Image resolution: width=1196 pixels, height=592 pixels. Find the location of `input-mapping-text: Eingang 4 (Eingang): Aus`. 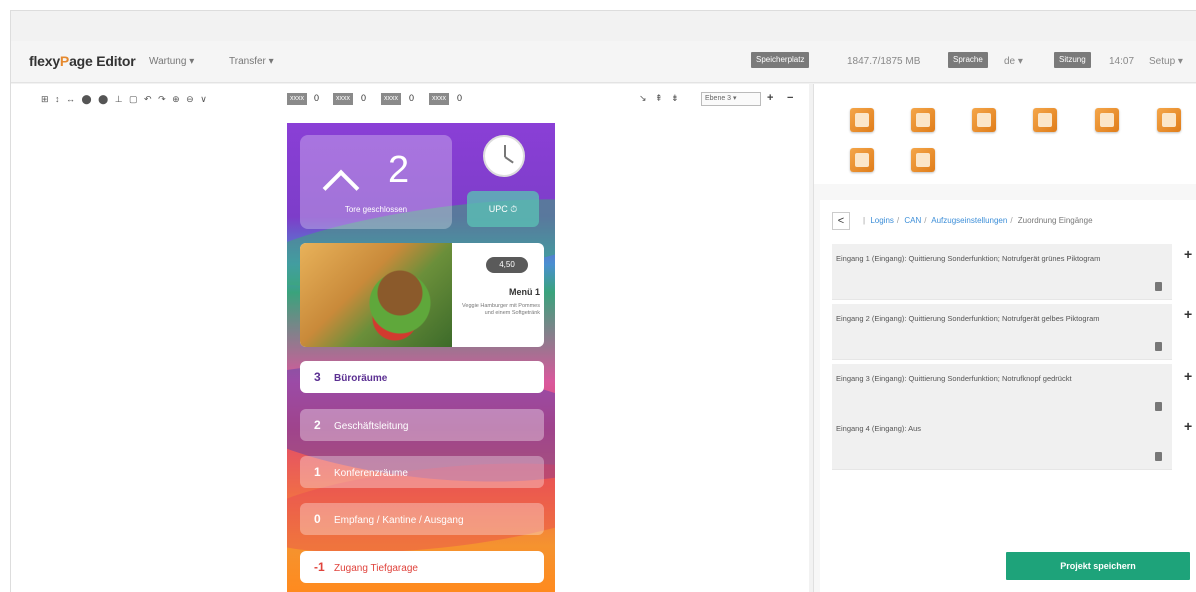

input-mapping-text: Eingang 4 (Eingang): Aus is located at coordinates (879, 428).